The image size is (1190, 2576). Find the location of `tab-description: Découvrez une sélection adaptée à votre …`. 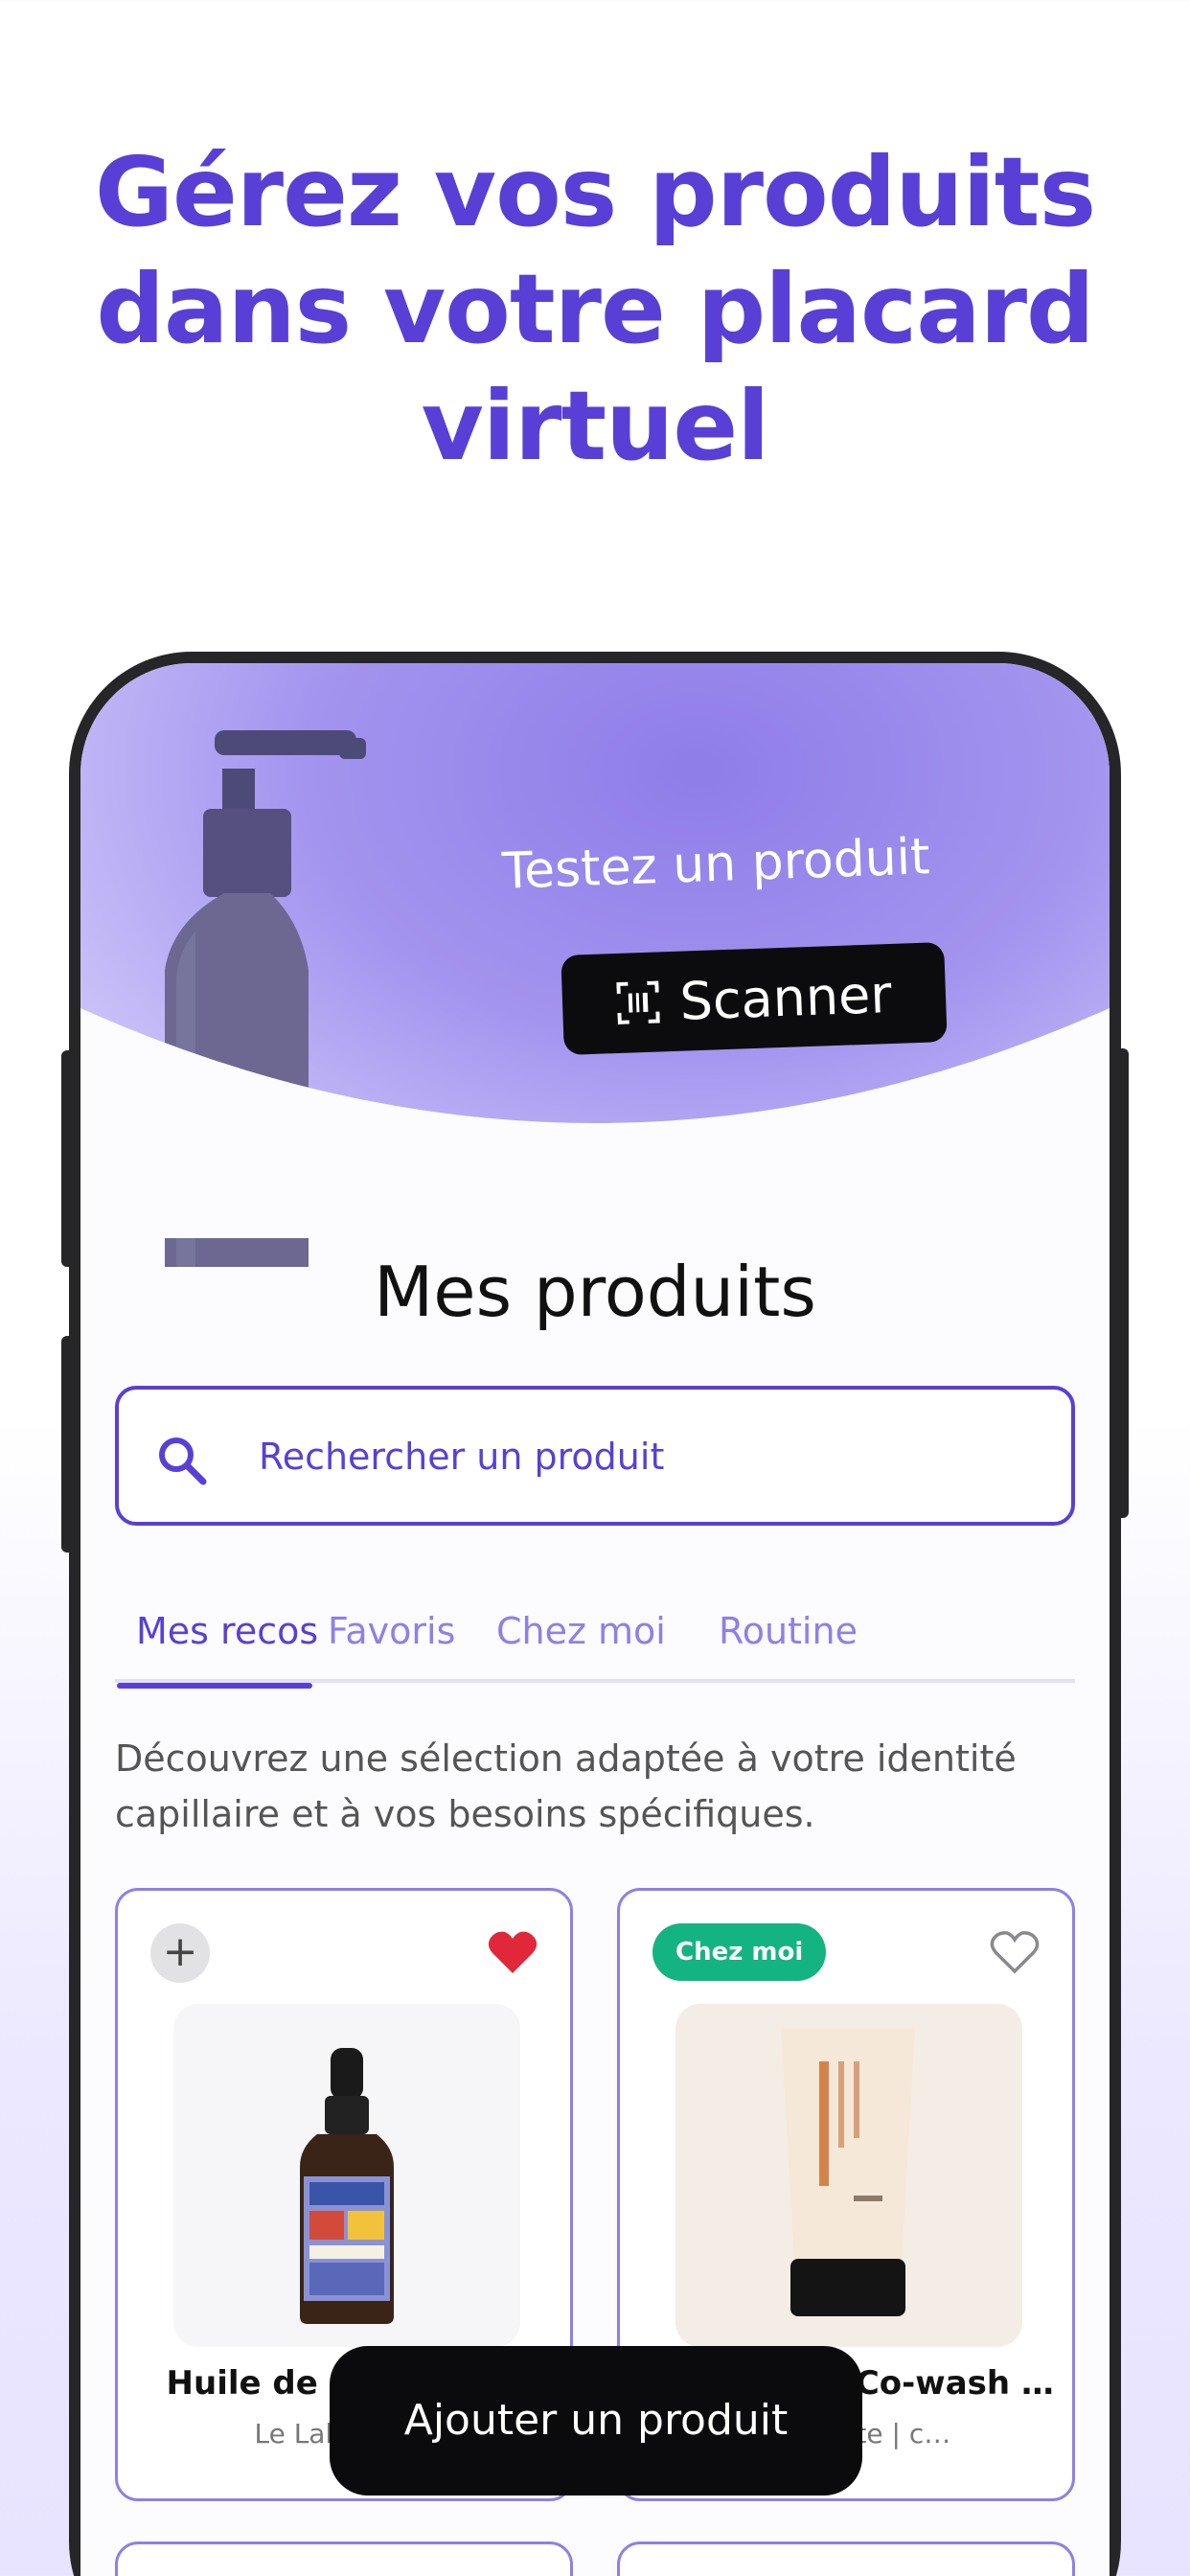

tab-description: Découvrez une sélection adaptée à votre … is located at coordinates (566, 1786).